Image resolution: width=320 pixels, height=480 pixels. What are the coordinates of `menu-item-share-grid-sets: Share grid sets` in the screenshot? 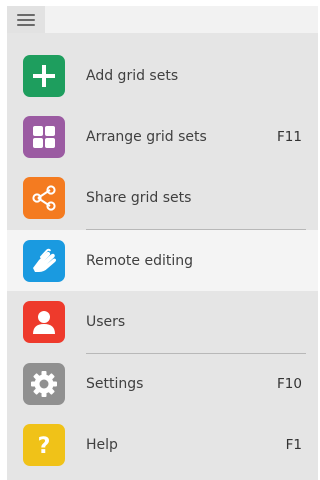 It's located at (162, 198).